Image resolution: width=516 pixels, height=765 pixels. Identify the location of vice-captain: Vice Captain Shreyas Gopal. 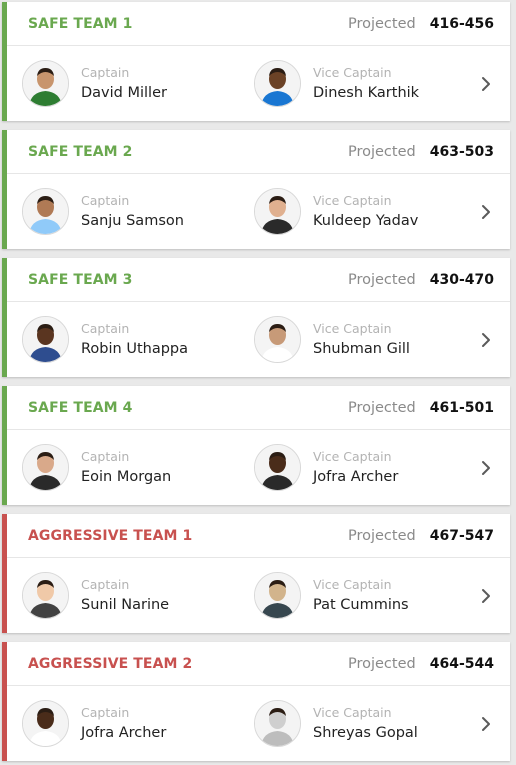
(336, 723).